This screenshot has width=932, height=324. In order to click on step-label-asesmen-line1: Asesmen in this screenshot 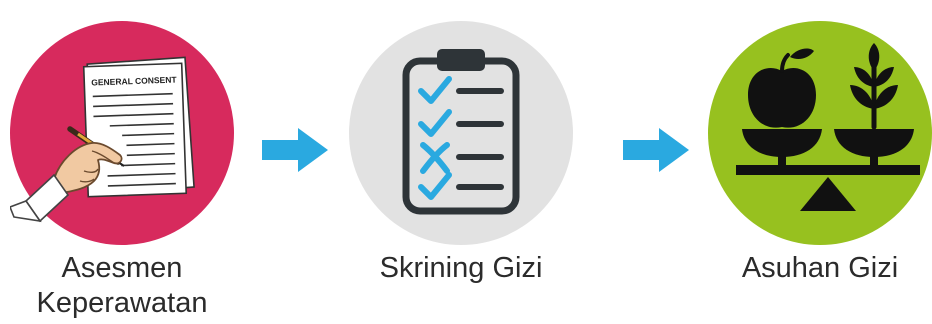, I will do `click(122, 268)`.